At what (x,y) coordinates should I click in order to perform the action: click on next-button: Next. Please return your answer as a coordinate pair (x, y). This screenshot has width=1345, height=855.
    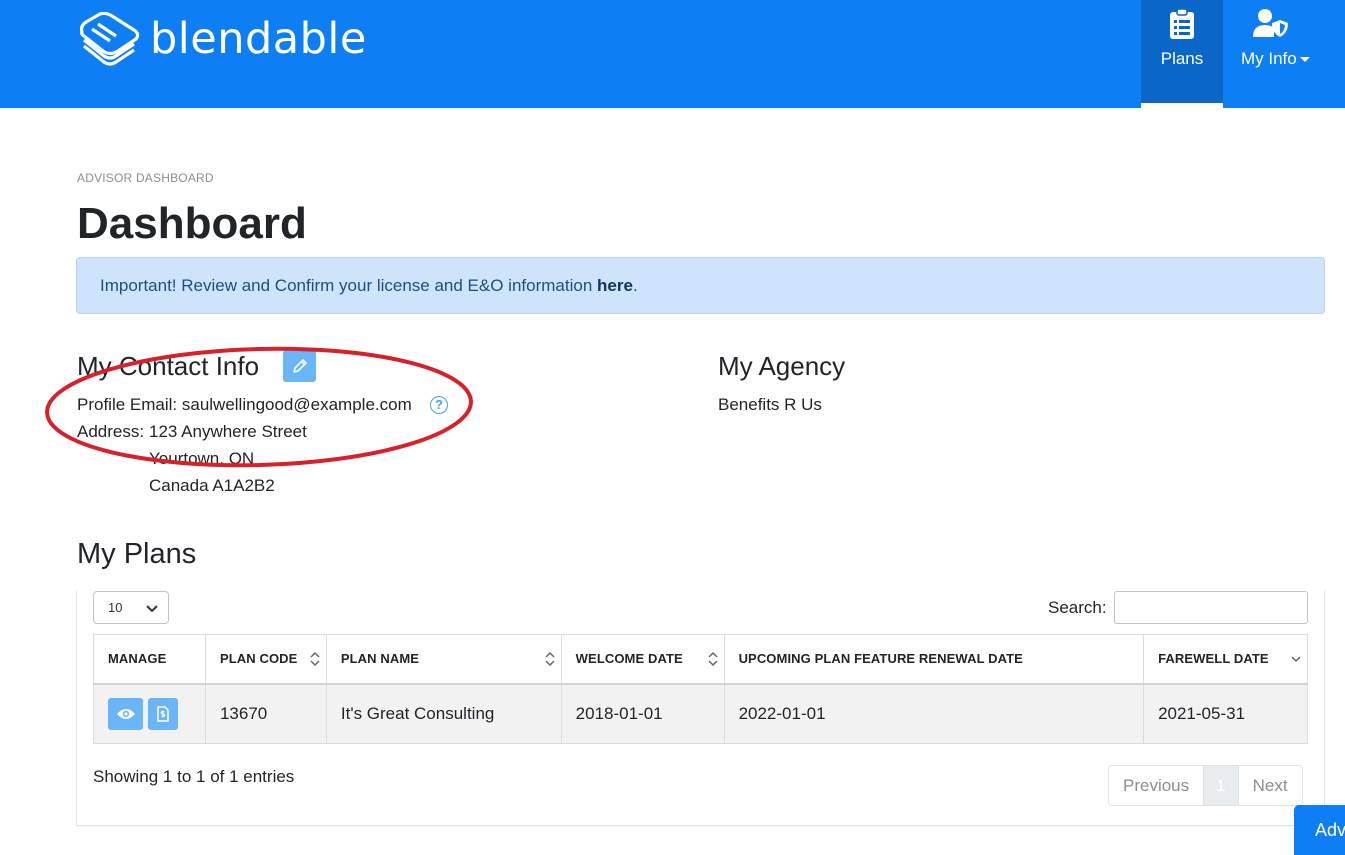
    Looking at the image, I should click on (1270, 785).